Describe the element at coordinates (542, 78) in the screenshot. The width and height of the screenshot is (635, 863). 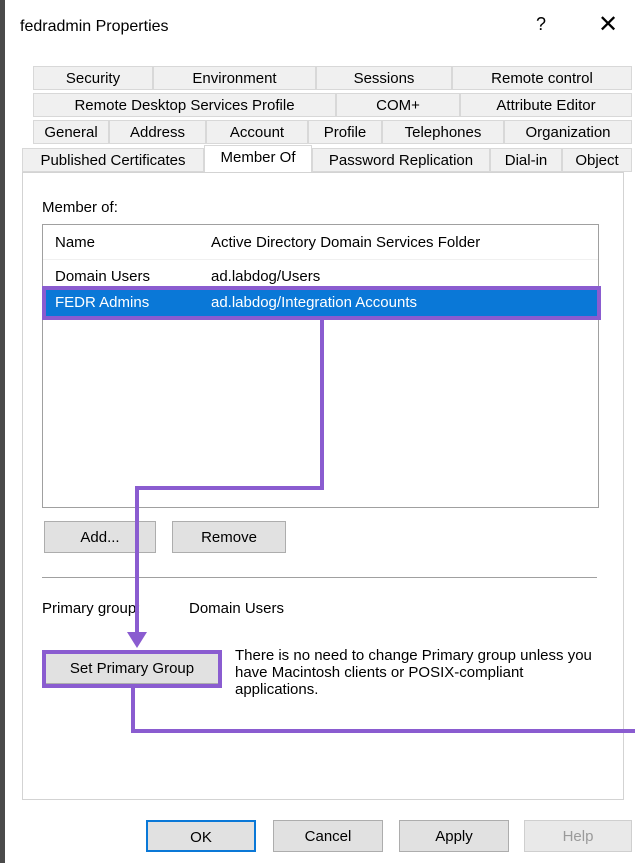
I see `tab-remote-control: Remote control` at that location.